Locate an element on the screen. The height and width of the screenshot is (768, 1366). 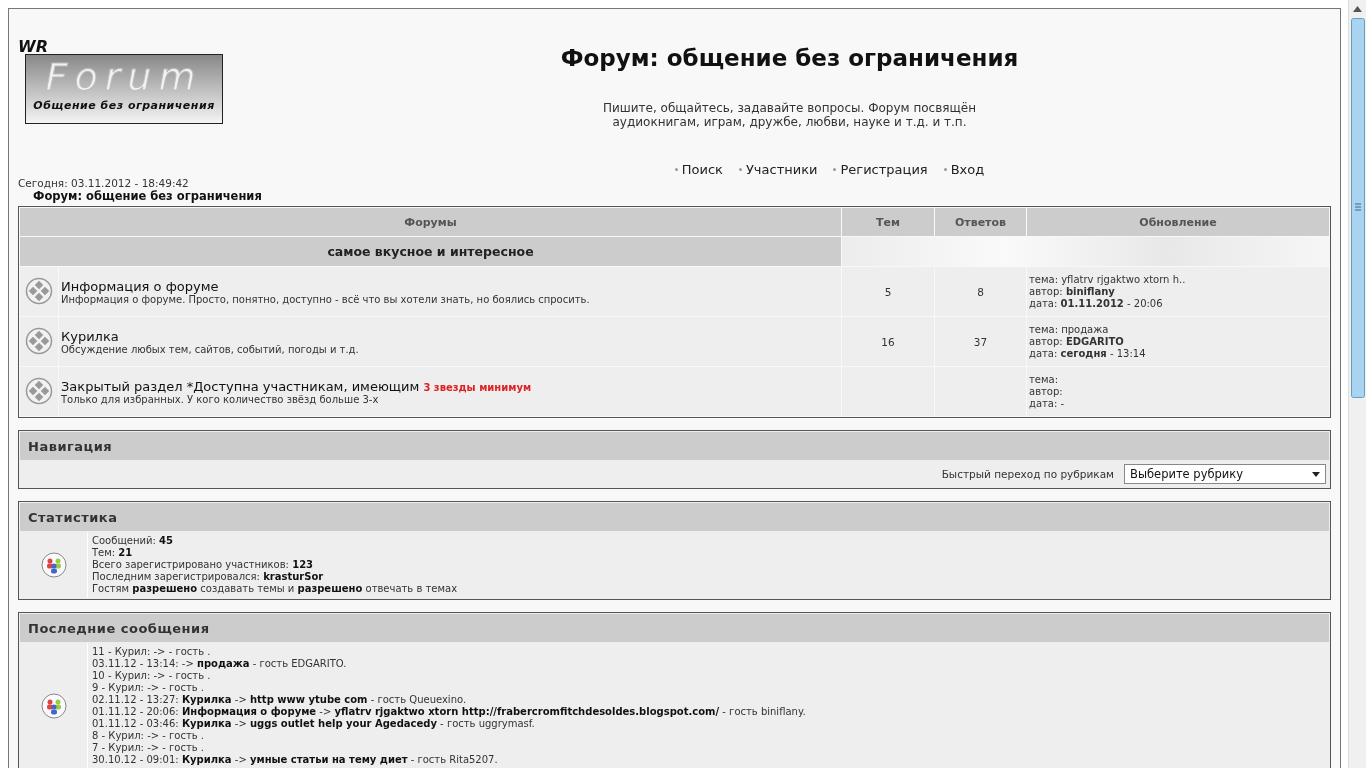
latest-post-line: 01.11.12 - 03:46: Курилка -> uggs outlet help your Agedacedy - гость uggrymasf. is located at coordinates (314, 724).